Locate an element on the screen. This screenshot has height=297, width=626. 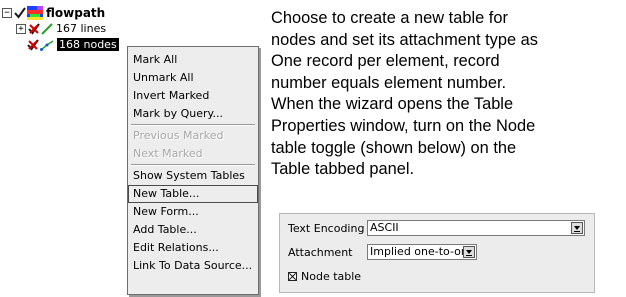
tree-root-label: flowpath is located at coordinates (76, 12).